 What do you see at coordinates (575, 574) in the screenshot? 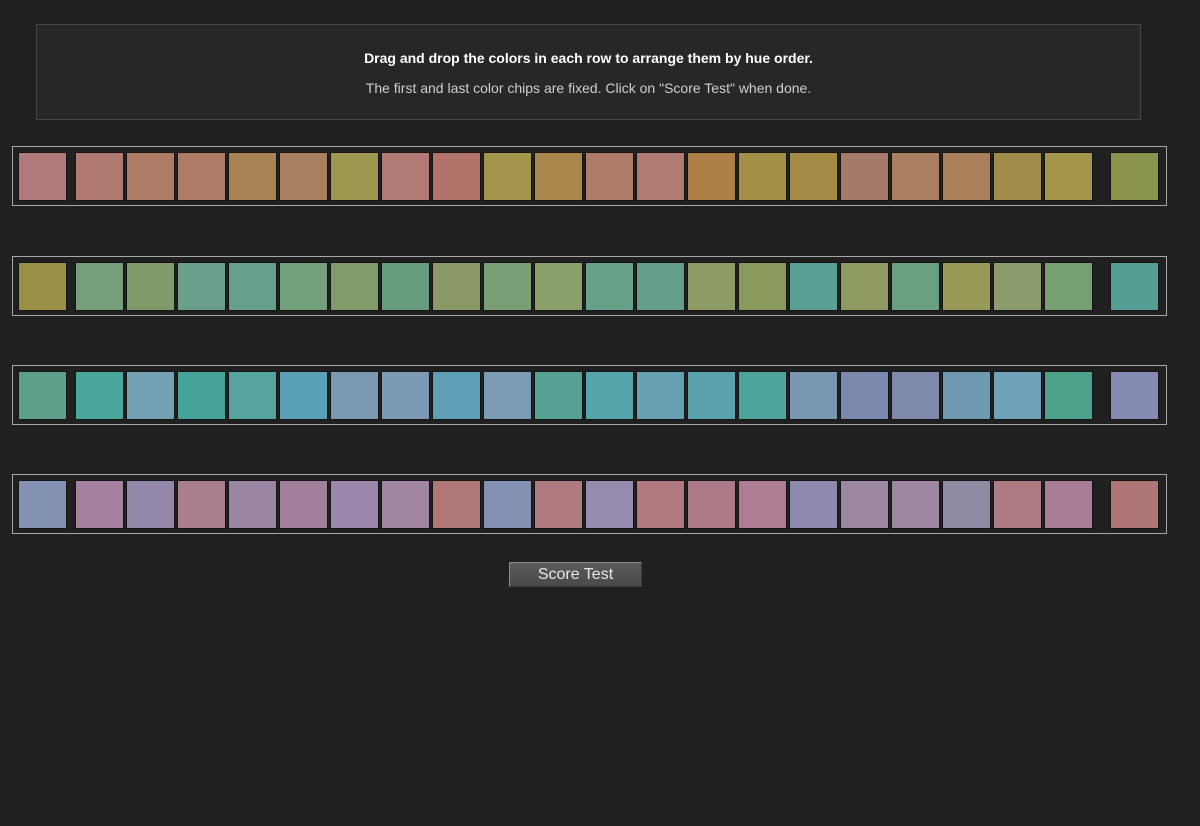
I see `score-test-button: Score Test` at bounding box center [575, 574].